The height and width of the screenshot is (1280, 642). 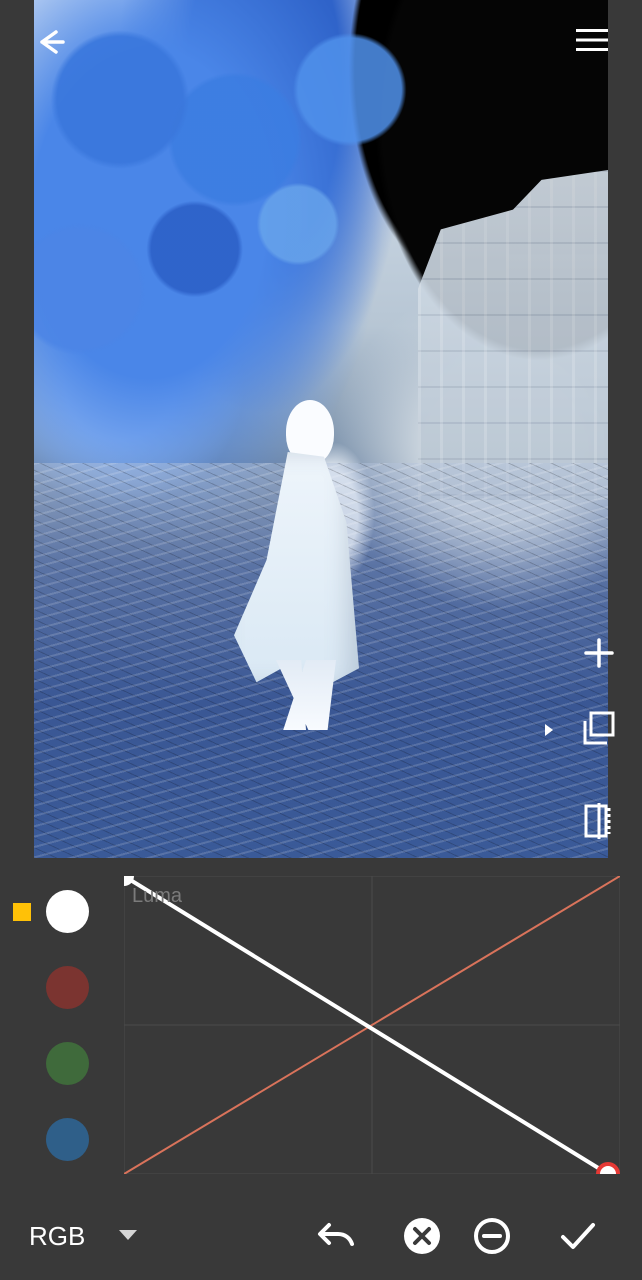 What do you see at coordinates (336, 1236) in the screenshot?
I see `undo-icon` at bounding box center [336, 1236].